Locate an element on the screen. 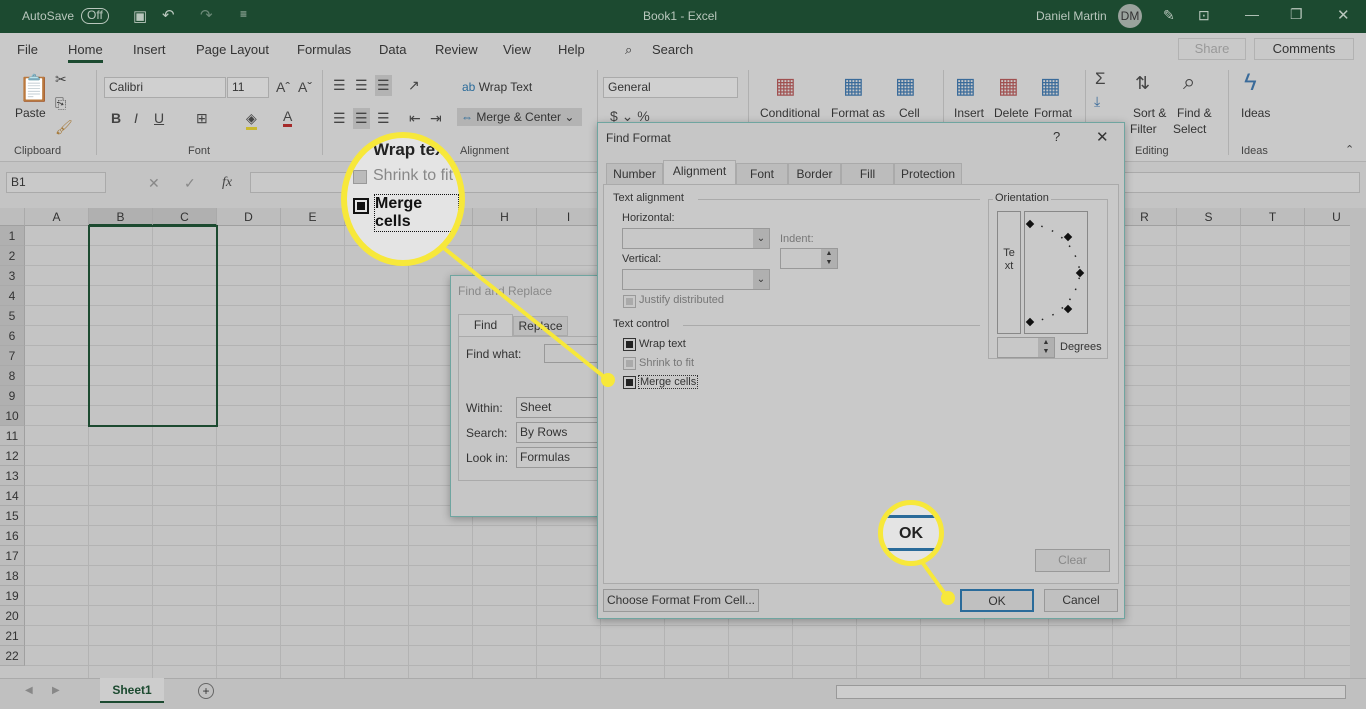 The height and width of the screenshot is (709, 1366). ok-zoom-label: OK is located at coordinates (911, 533).